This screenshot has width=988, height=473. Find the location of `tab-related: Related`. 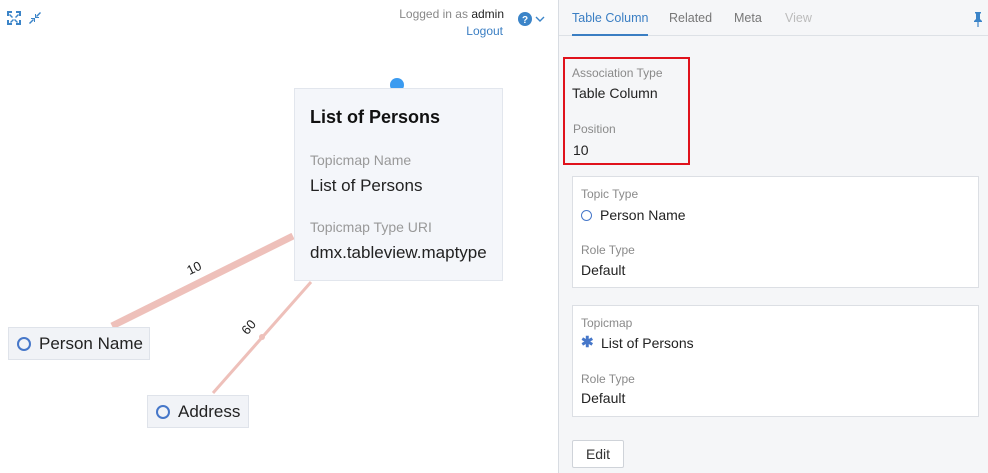

tab-related: Related is located at coordinates (690, 18).